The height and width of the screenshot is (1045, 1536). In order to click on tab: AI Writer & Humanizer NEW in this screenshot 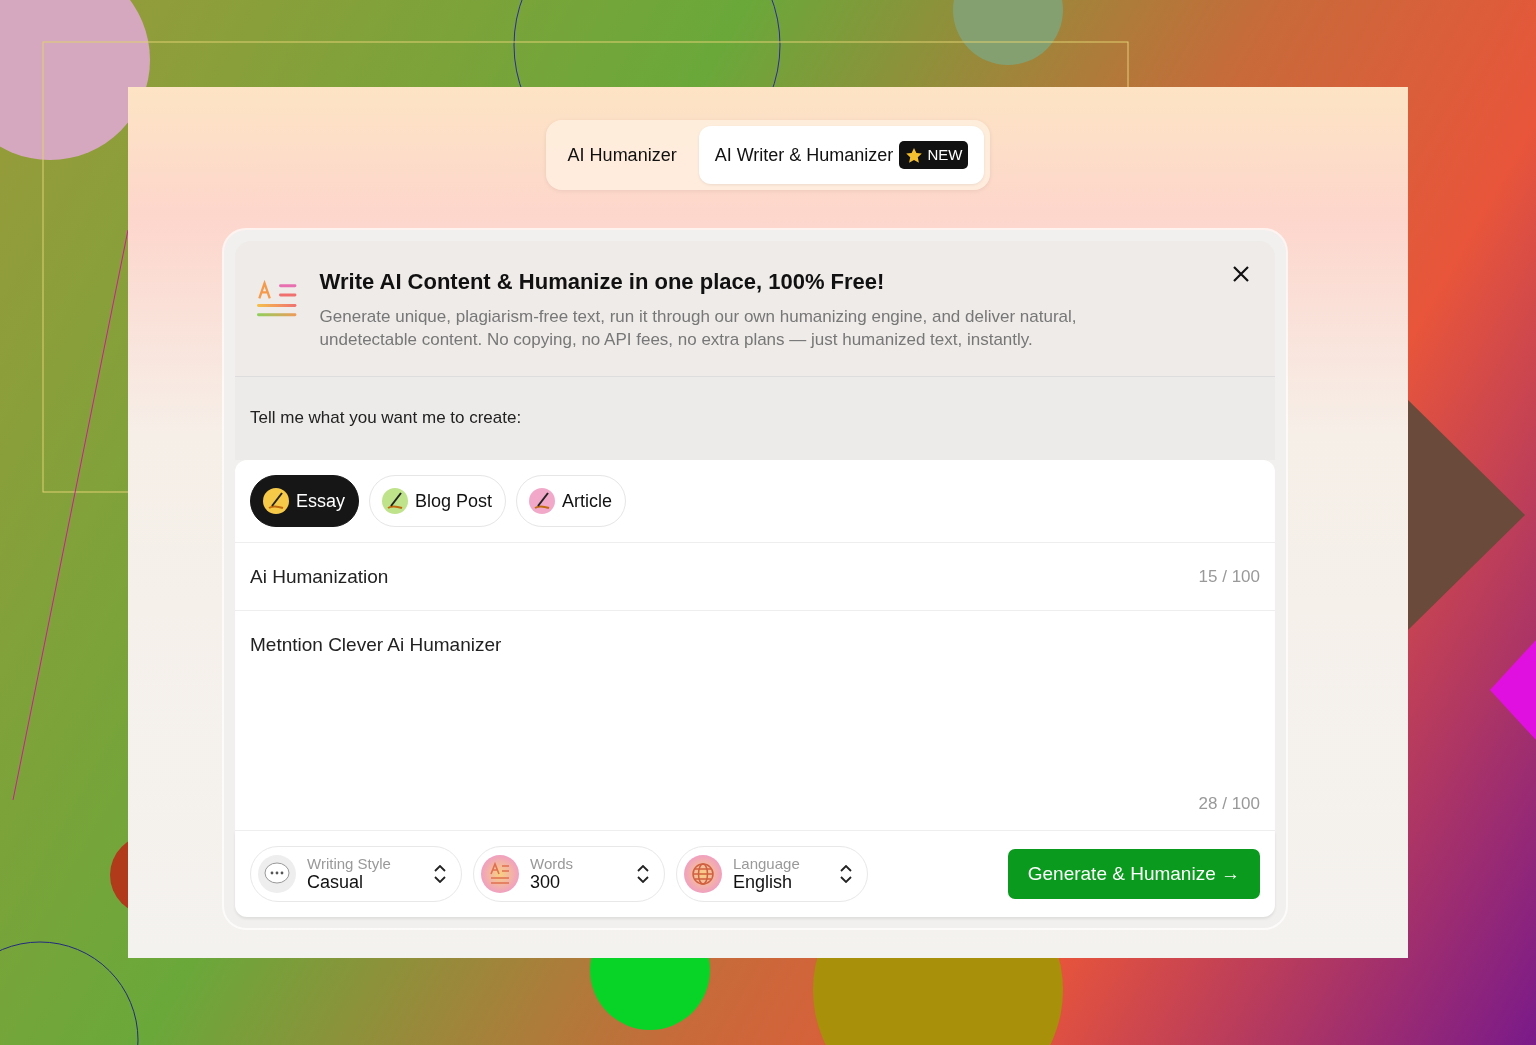, I will do `click(841, 155)`.